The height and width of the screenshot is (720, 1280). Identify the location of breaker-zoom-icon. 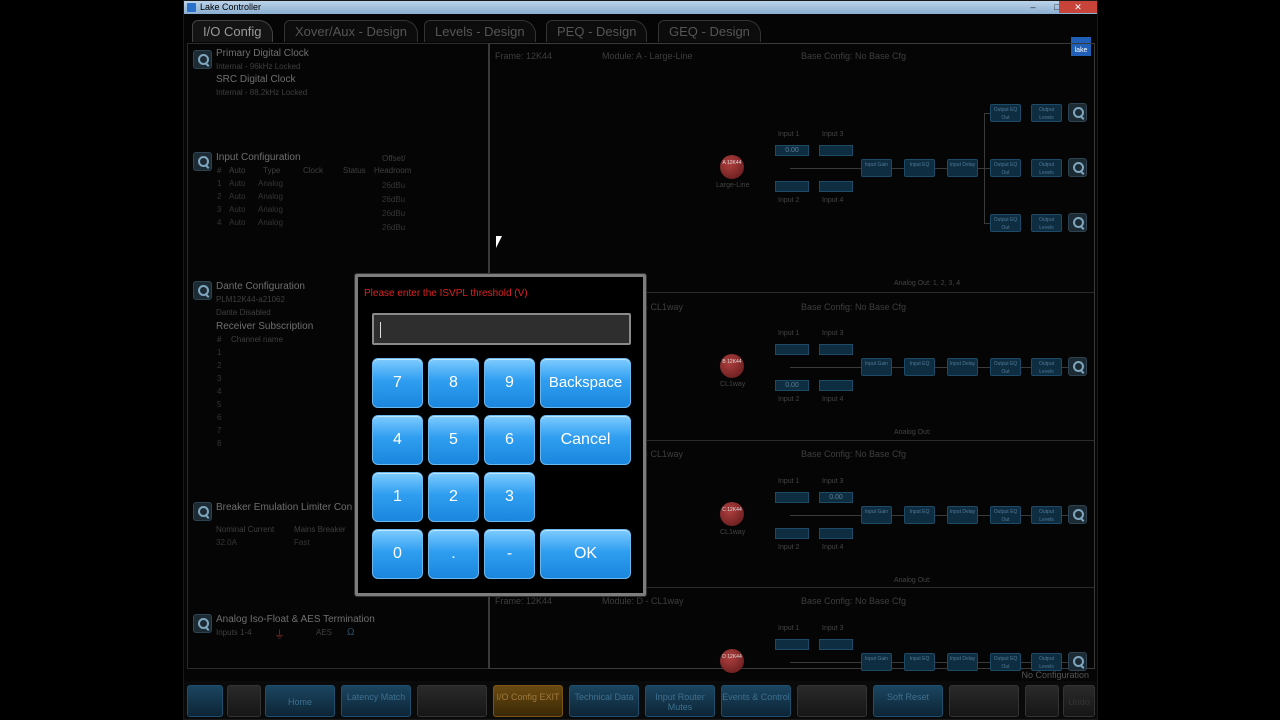
(202, 511).